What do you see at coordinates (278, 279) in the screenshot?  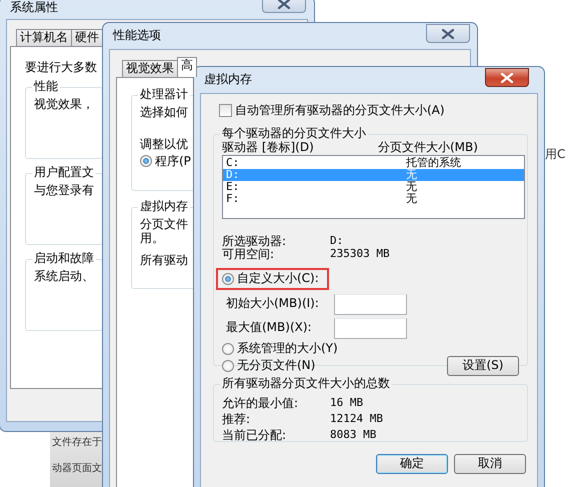 I see `radio-label: 自定义大小(C):` at bounding box center [278, 279].